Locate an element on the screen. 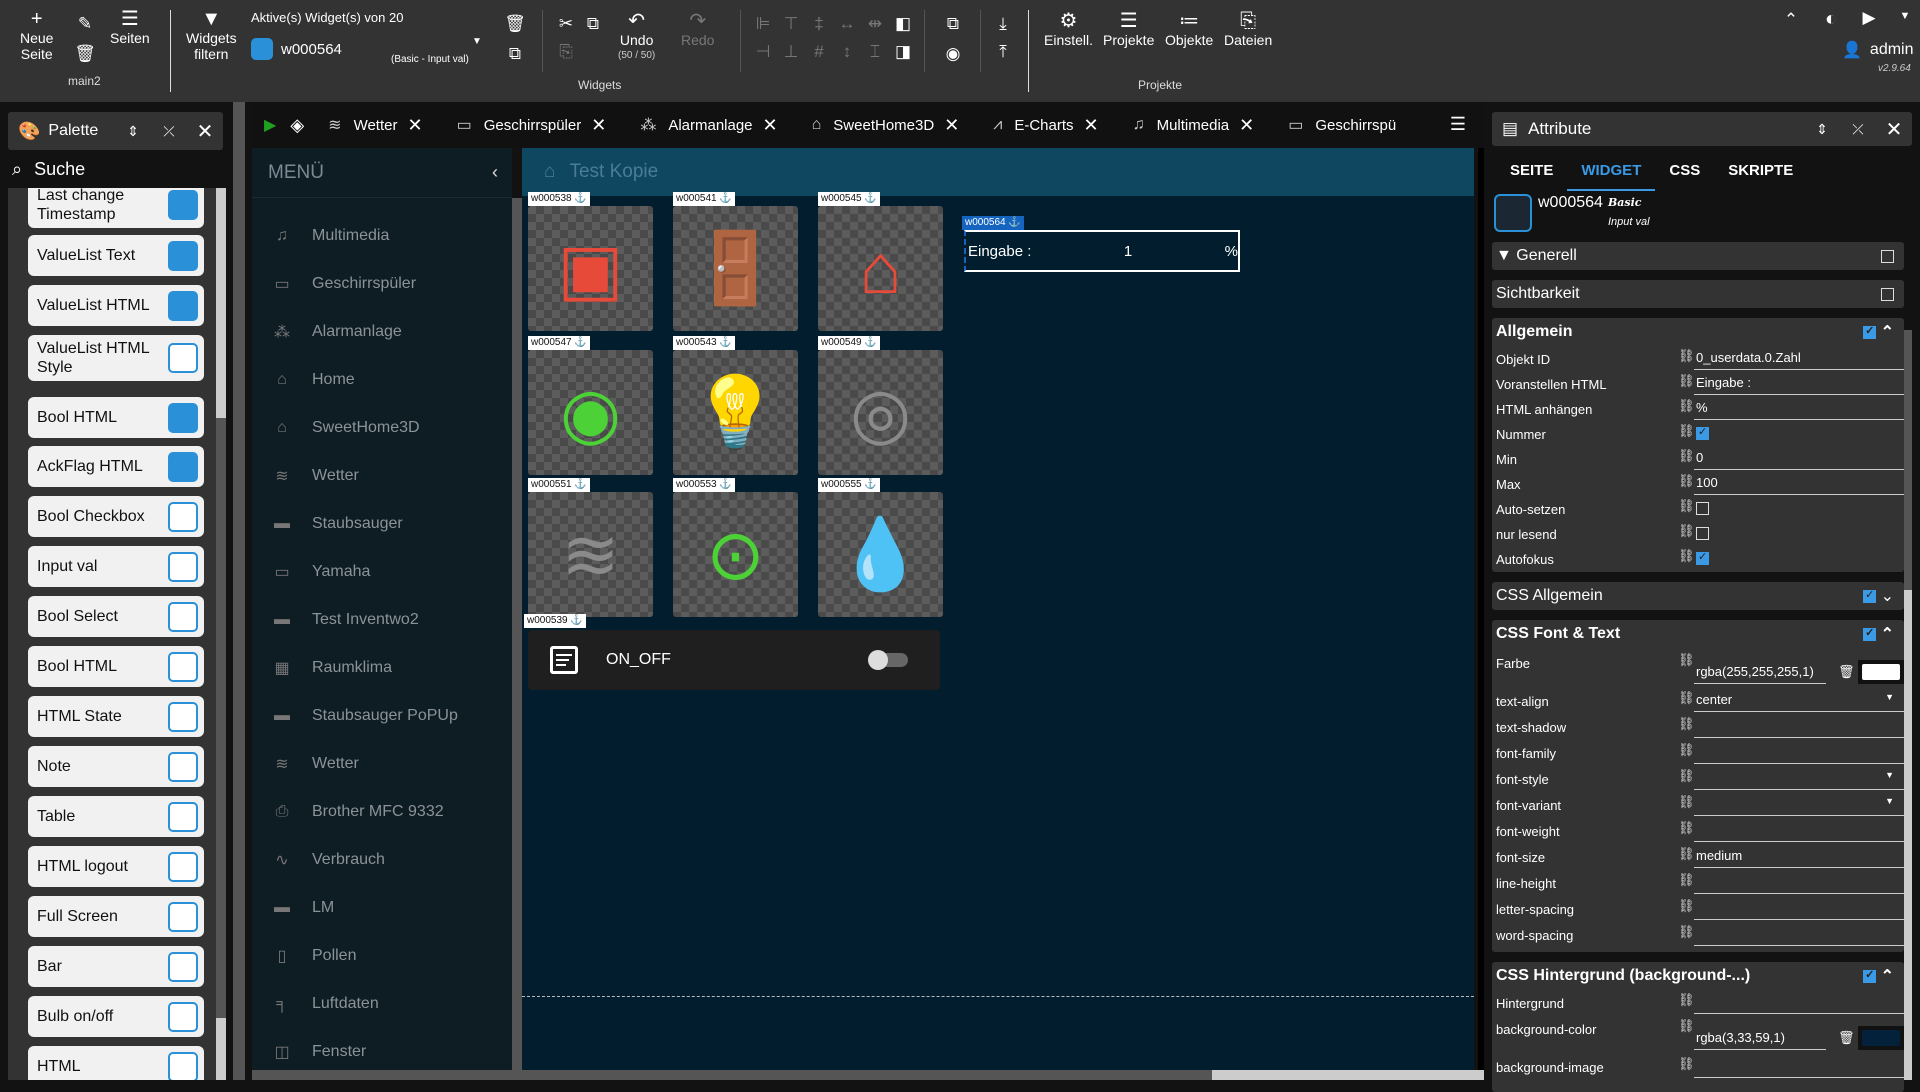 The height and width of the screenshot is (1092, 1920). menu-item: ♫ Multimedia is located at coordinates (382, 236).